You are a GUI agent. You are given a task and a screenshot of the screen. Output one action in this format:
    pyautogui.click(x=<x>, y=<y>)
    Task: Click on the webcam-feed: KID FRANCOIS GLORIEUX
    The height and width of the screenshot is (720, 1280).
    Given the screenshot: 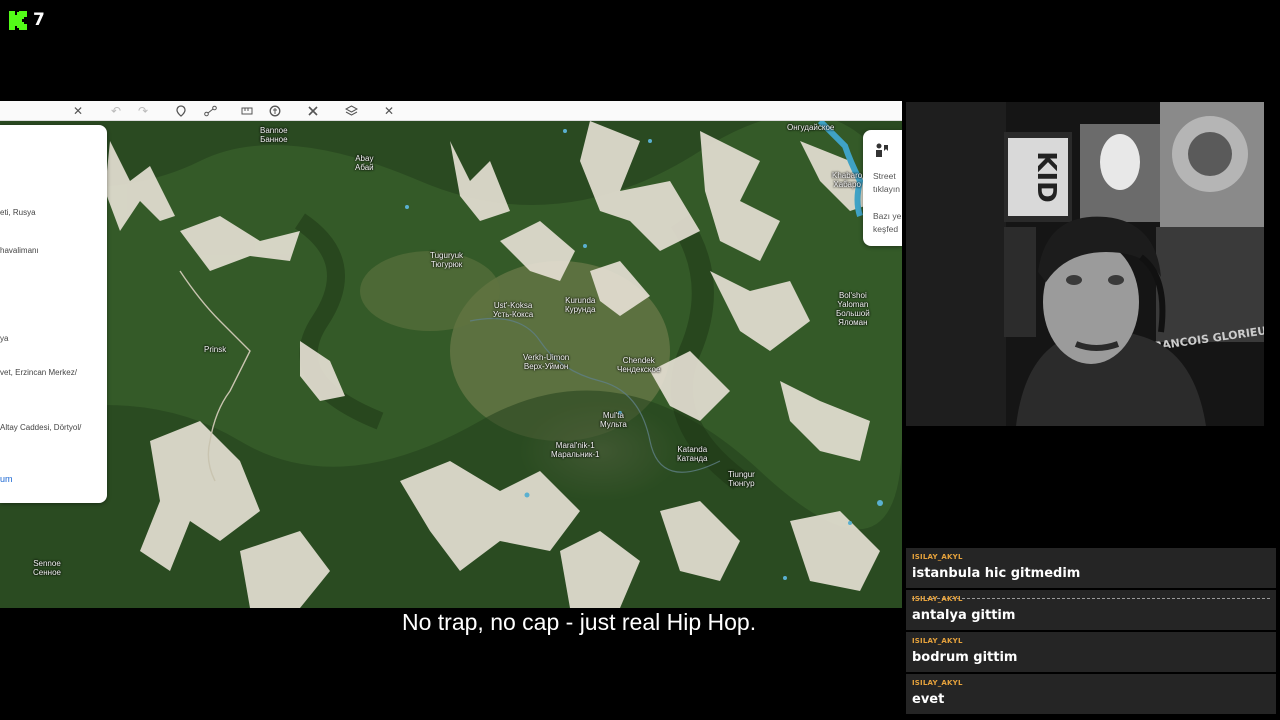 What is the action you would take?
    pyautogui.click(x=1085, y=264)
    